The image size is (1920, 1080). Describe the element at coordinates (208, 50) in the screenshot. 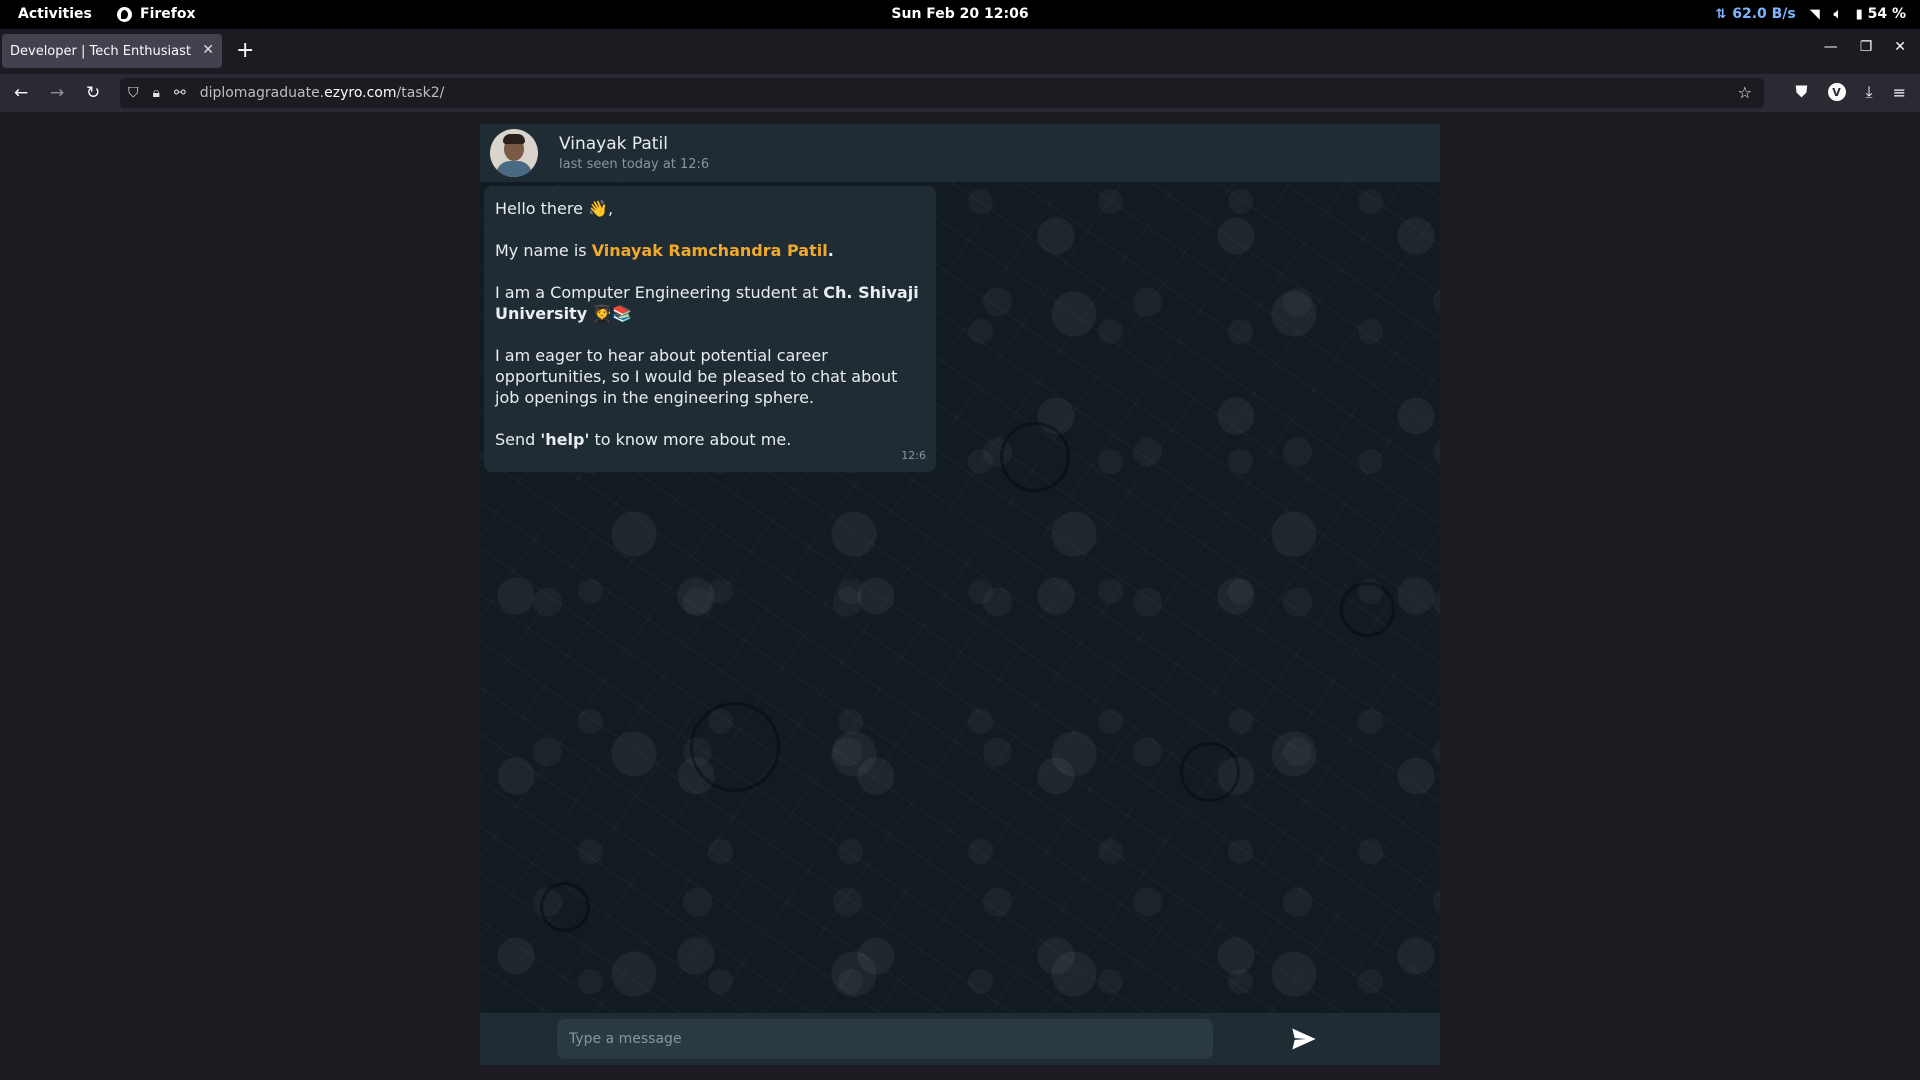

I see `close-tab-icon: ✕` at that location.